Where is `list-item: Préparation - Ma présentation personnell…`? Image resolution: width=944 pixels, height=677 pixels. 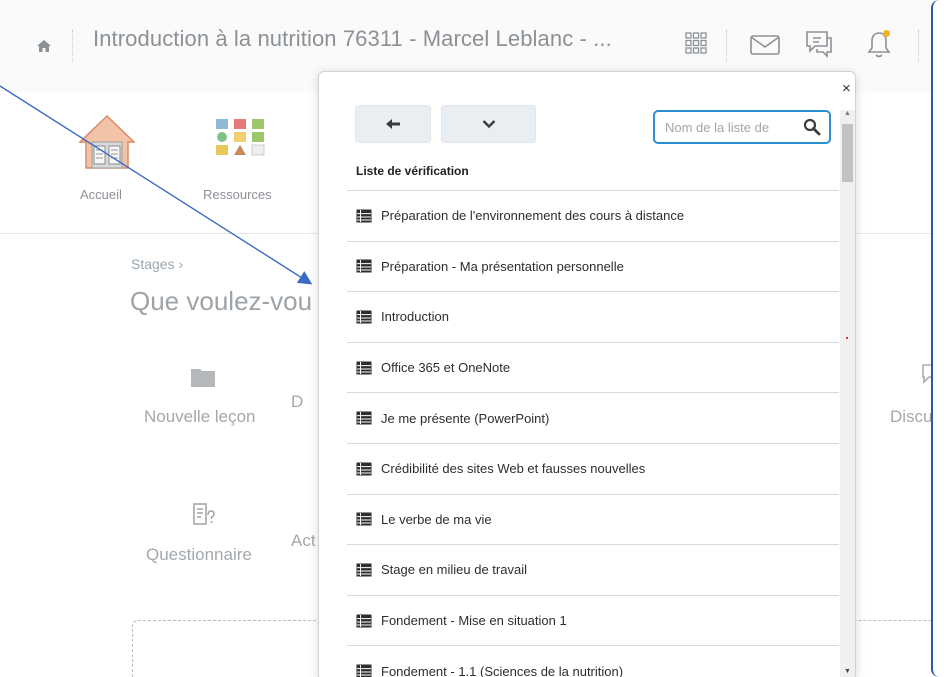
list-item: Préparation - Ma présentation personnell… is located at coordinates (593, 267).